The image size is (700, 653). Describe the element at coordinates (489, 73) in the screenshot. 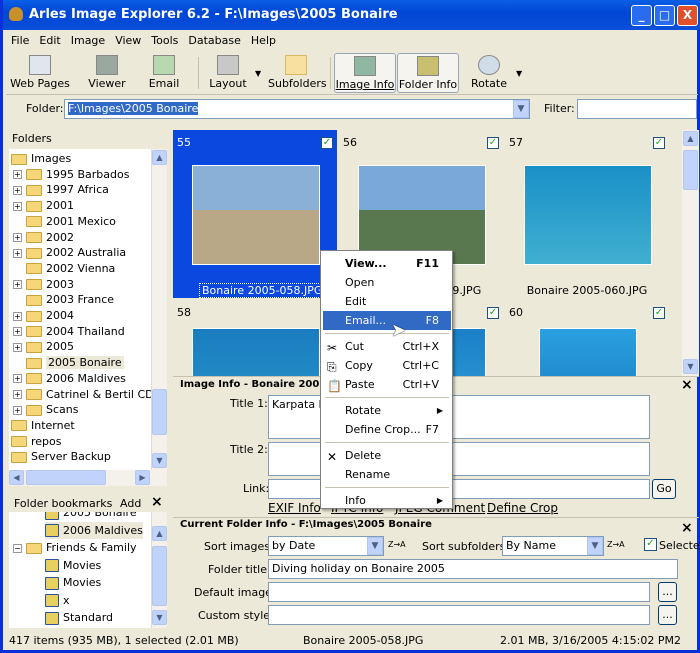

I see `rotate-button: Rotate` at that location.